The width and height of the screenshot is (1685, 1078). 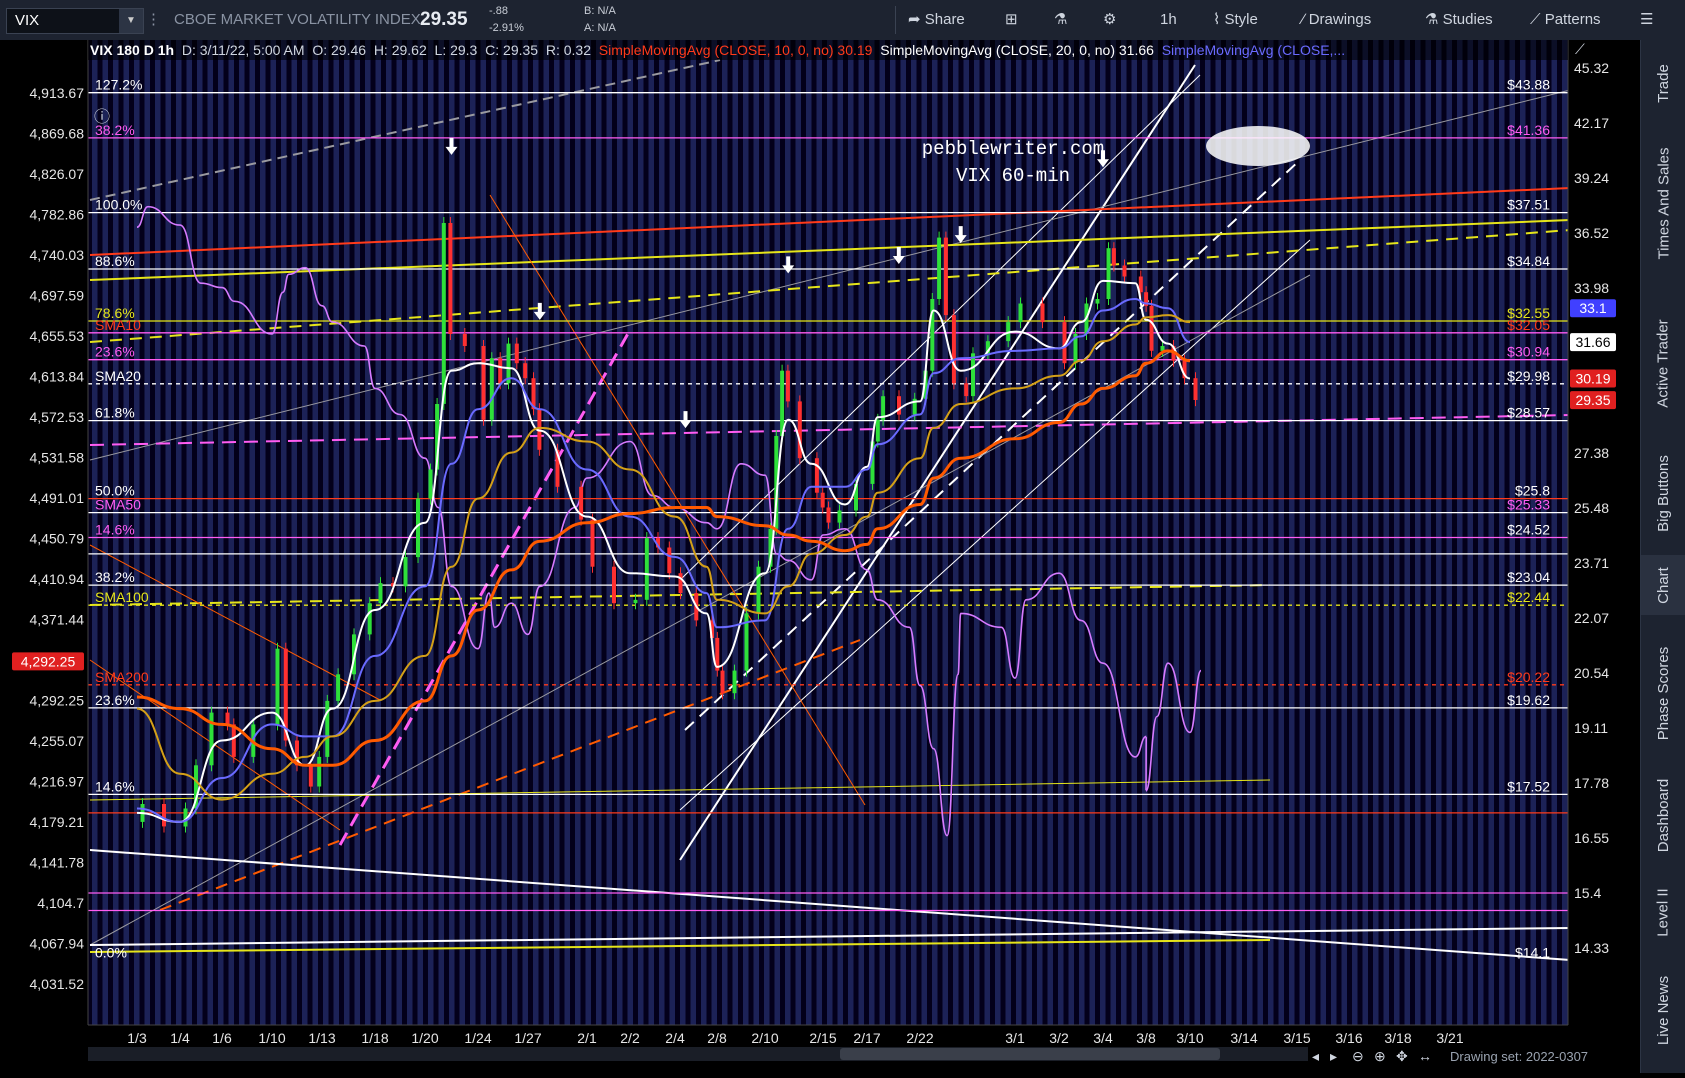 I want to click on bar-low: L: 29.3, so click(x=456, y=50).